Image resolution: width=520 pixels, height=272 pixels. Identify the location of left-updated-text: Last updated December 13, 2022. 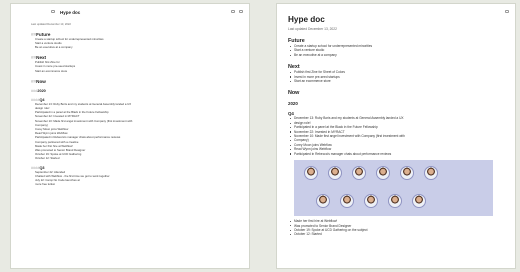
(51, 24).